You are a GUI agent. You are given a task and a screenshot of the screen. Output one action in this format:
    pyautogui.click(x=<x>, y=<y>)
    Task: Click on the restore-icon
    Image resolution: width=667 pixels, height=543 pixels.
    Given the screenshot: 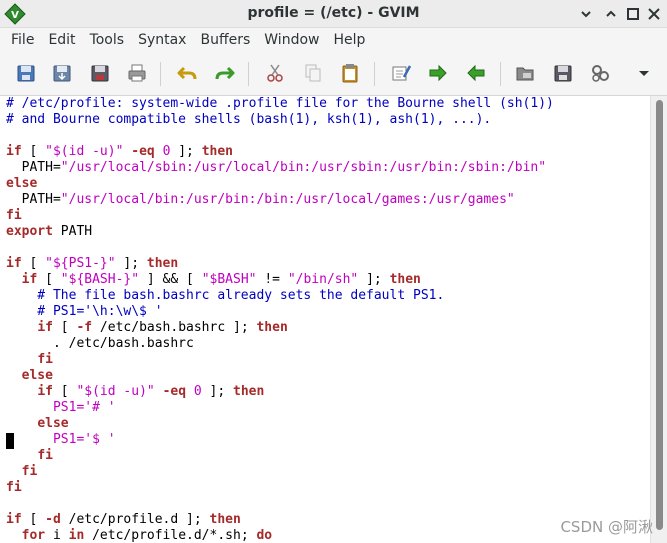 What is the action you would take?
    pyautogui.click(x=633, y=14)
    